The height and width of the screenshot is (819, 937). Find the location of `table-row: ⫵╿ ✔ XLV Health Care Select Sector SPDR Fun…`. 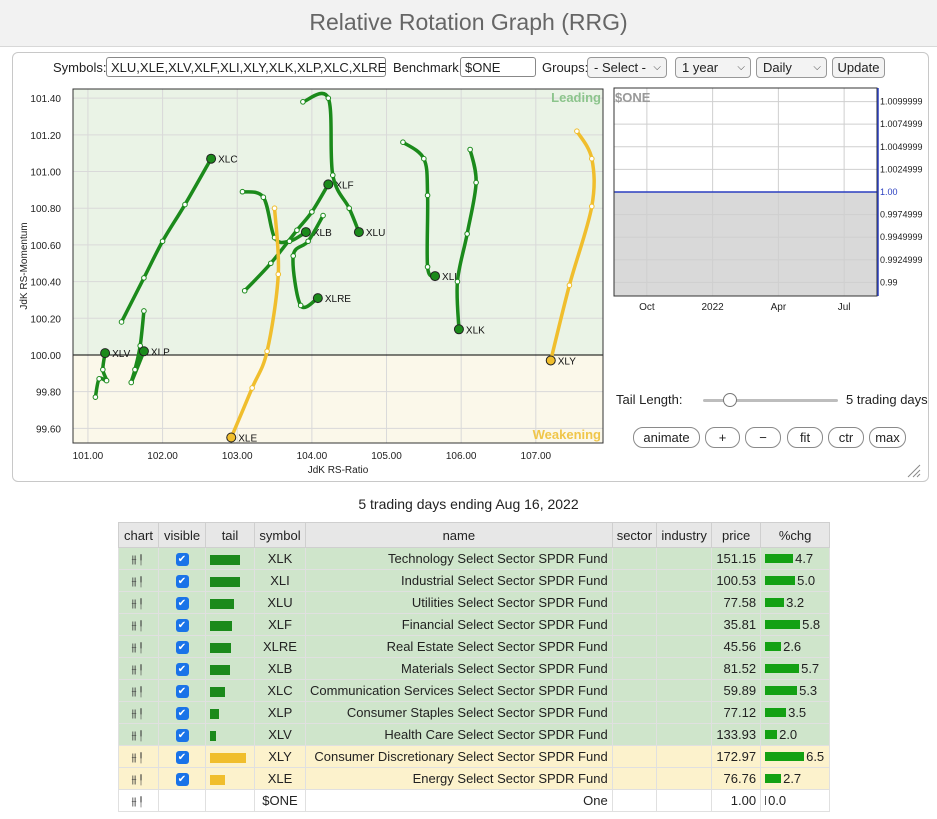

table-row: ⫵╿ ✔ XLV Health Care Select Sector SPDR Fun… is located at coordinates (474, 734).